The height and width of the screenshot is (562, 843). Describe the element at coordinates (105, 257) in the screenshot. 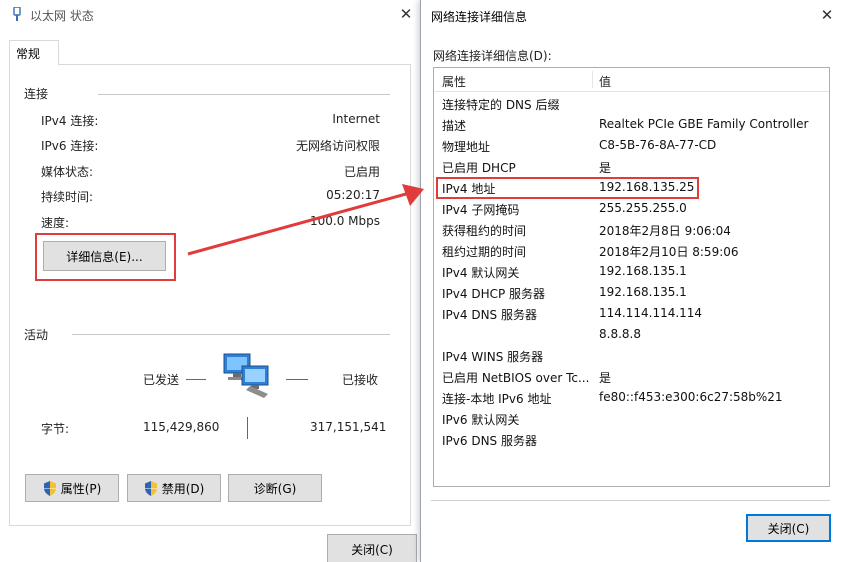

I see `details-button-highlight` at that location.